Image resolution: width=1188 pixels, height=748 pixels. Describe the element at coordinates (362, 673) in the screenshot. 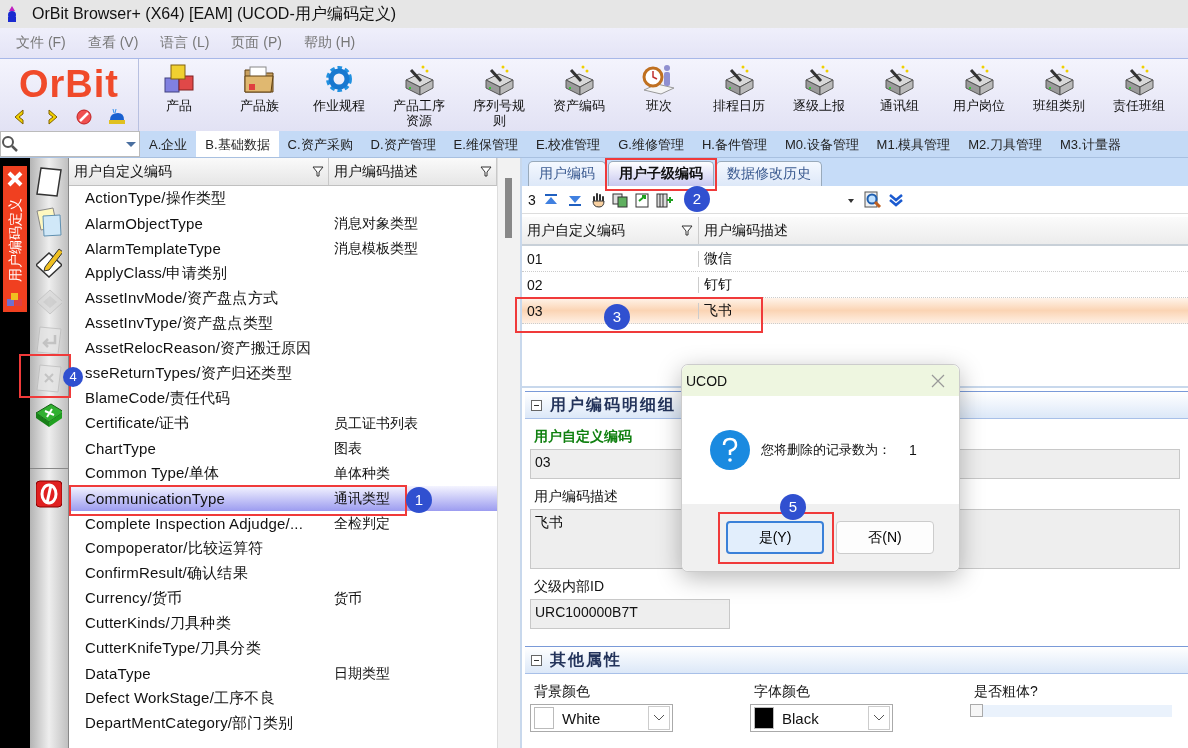

I see `table-cell: 日期类型` at that location.